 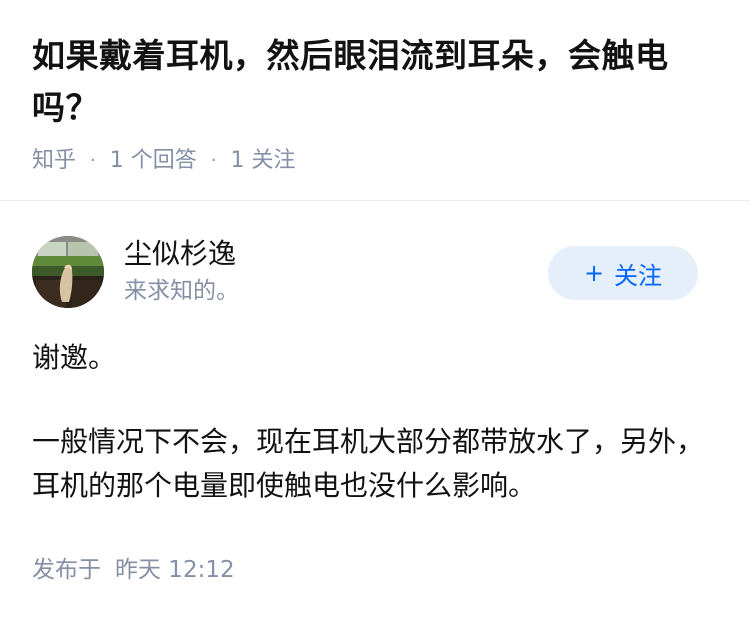 What do you see at coordinates (181, 291) in the screenshot?
I see `author-bio: 来求知的。` at bounding box center [181, 291].